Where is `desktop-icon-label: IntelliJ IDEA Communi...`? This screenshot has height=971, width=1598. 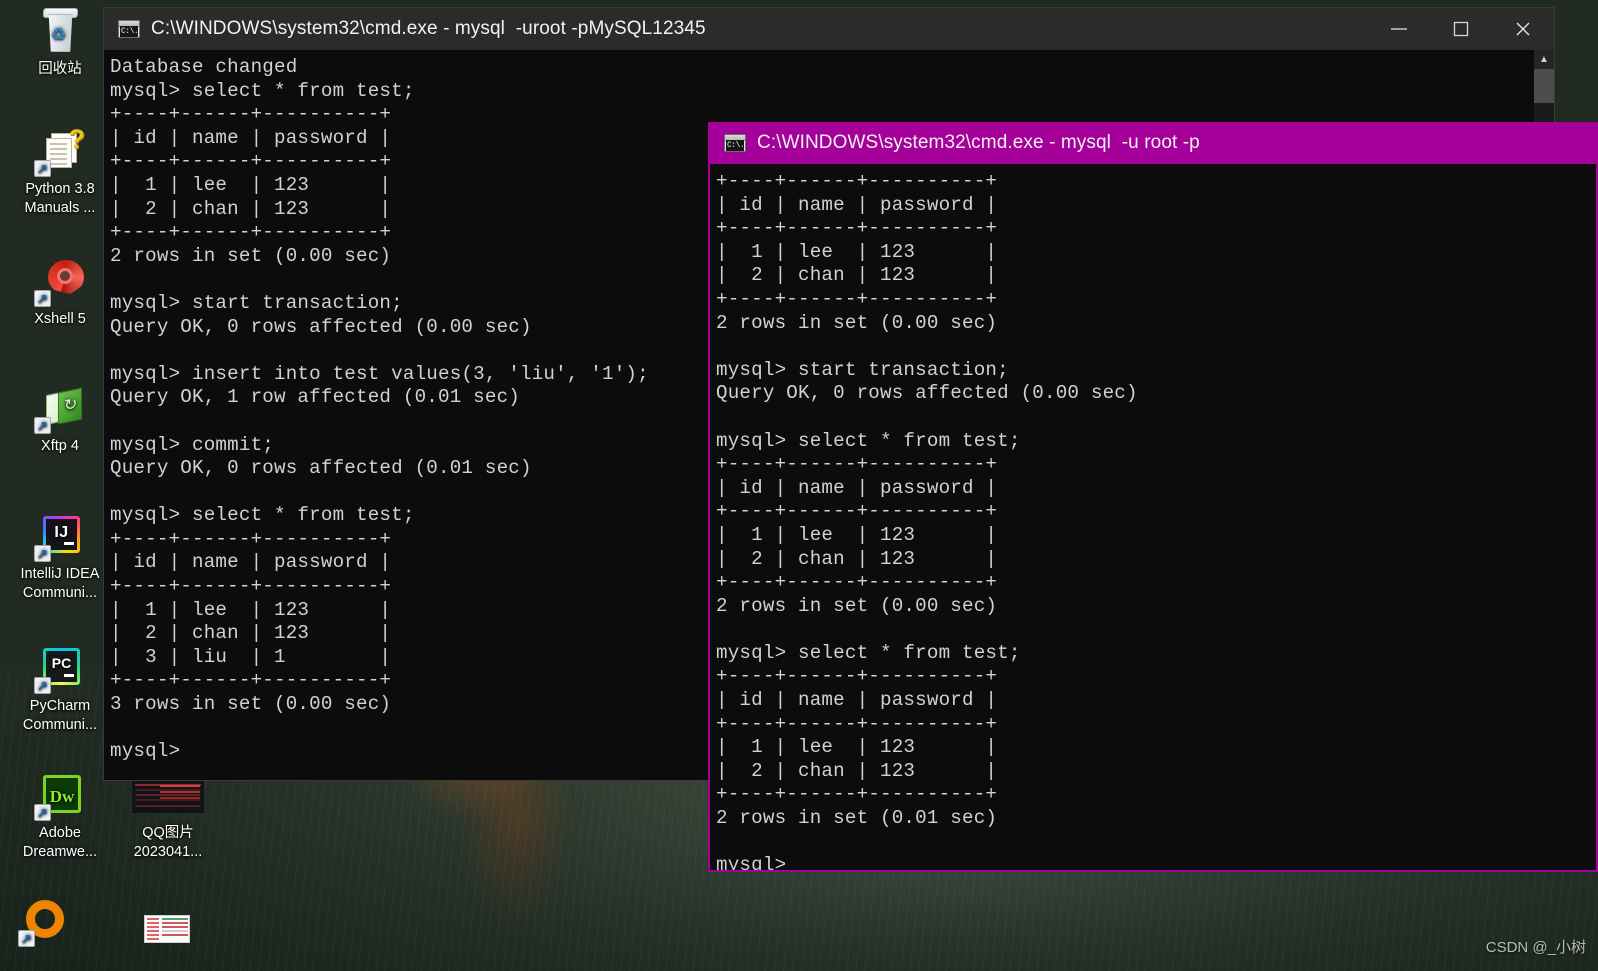
desktop-icon-label: IntelliJ IDEA Communi... is located at coordinates (60, 583).